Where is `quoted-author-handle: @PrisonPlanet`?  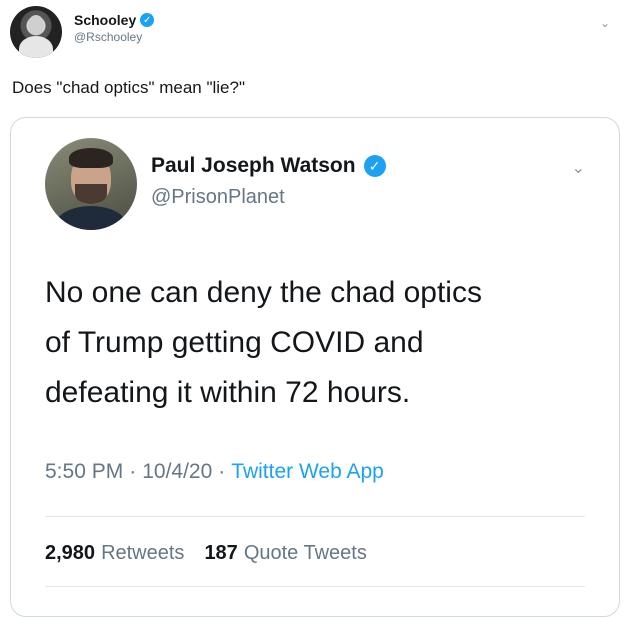 quoted-author-handle: @PrisonPlanet is located at coordinates (268, 197).